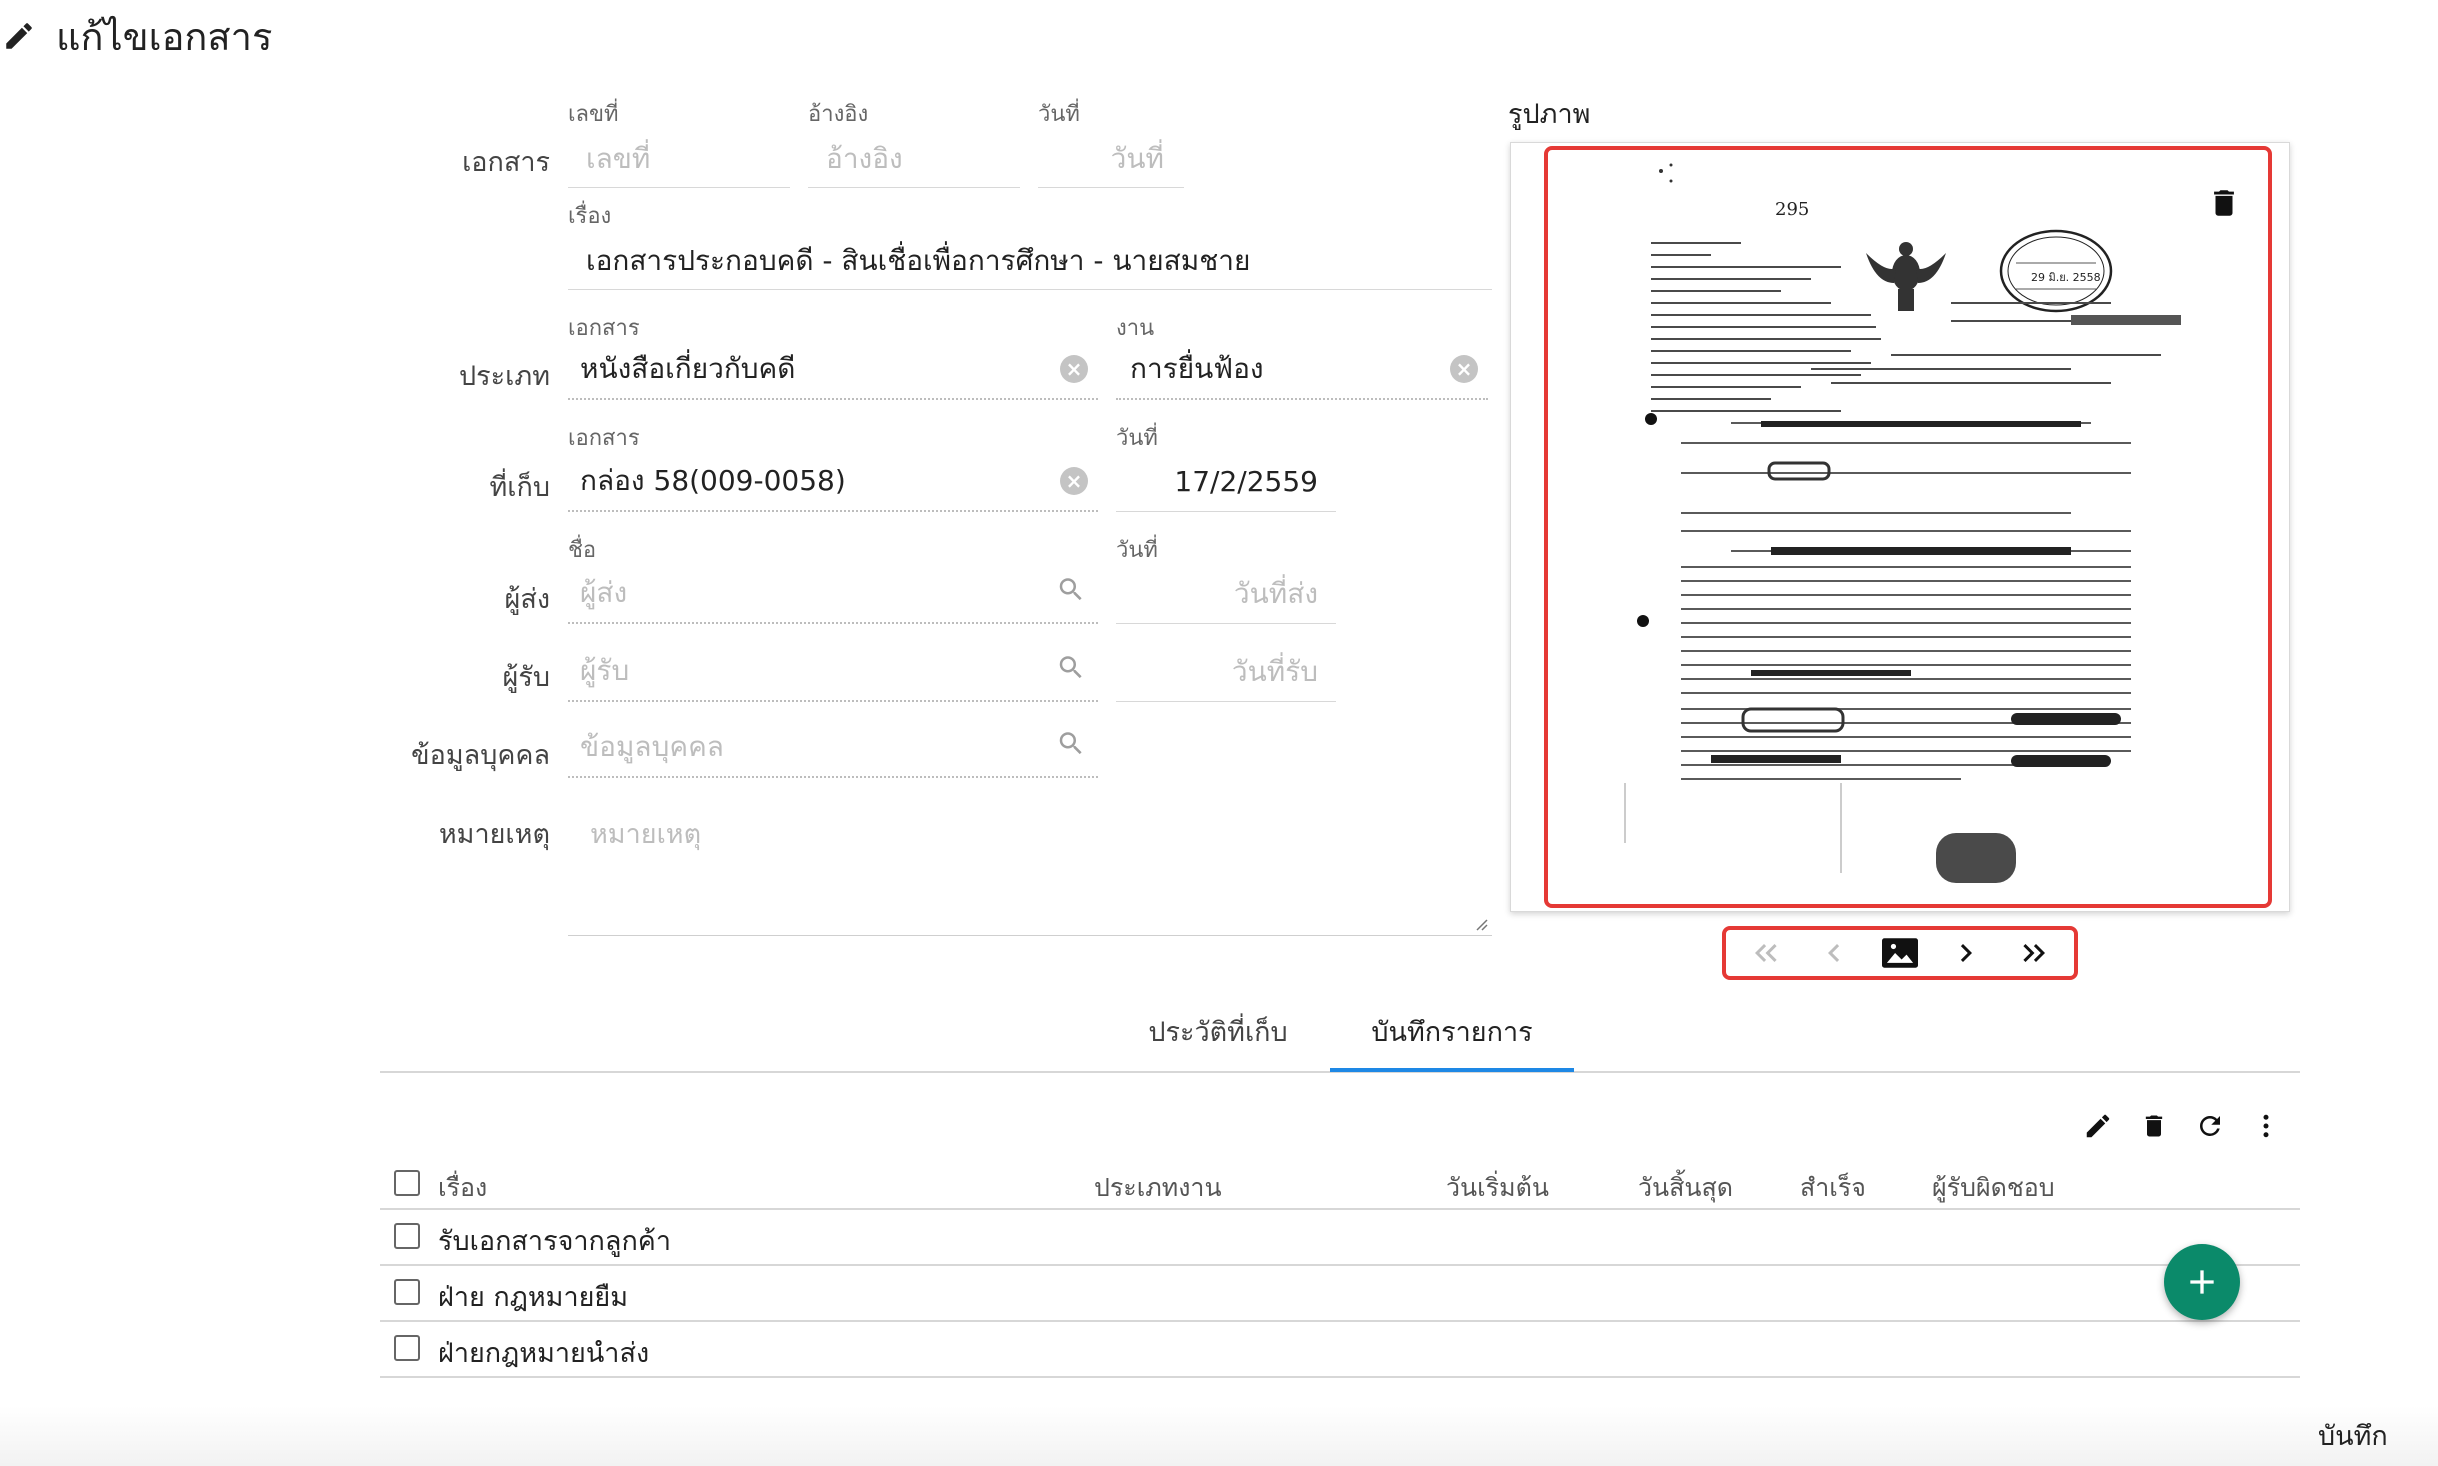 The image size is (2438, 1466). I want to click on last-page-icon, so click(2033, 953).